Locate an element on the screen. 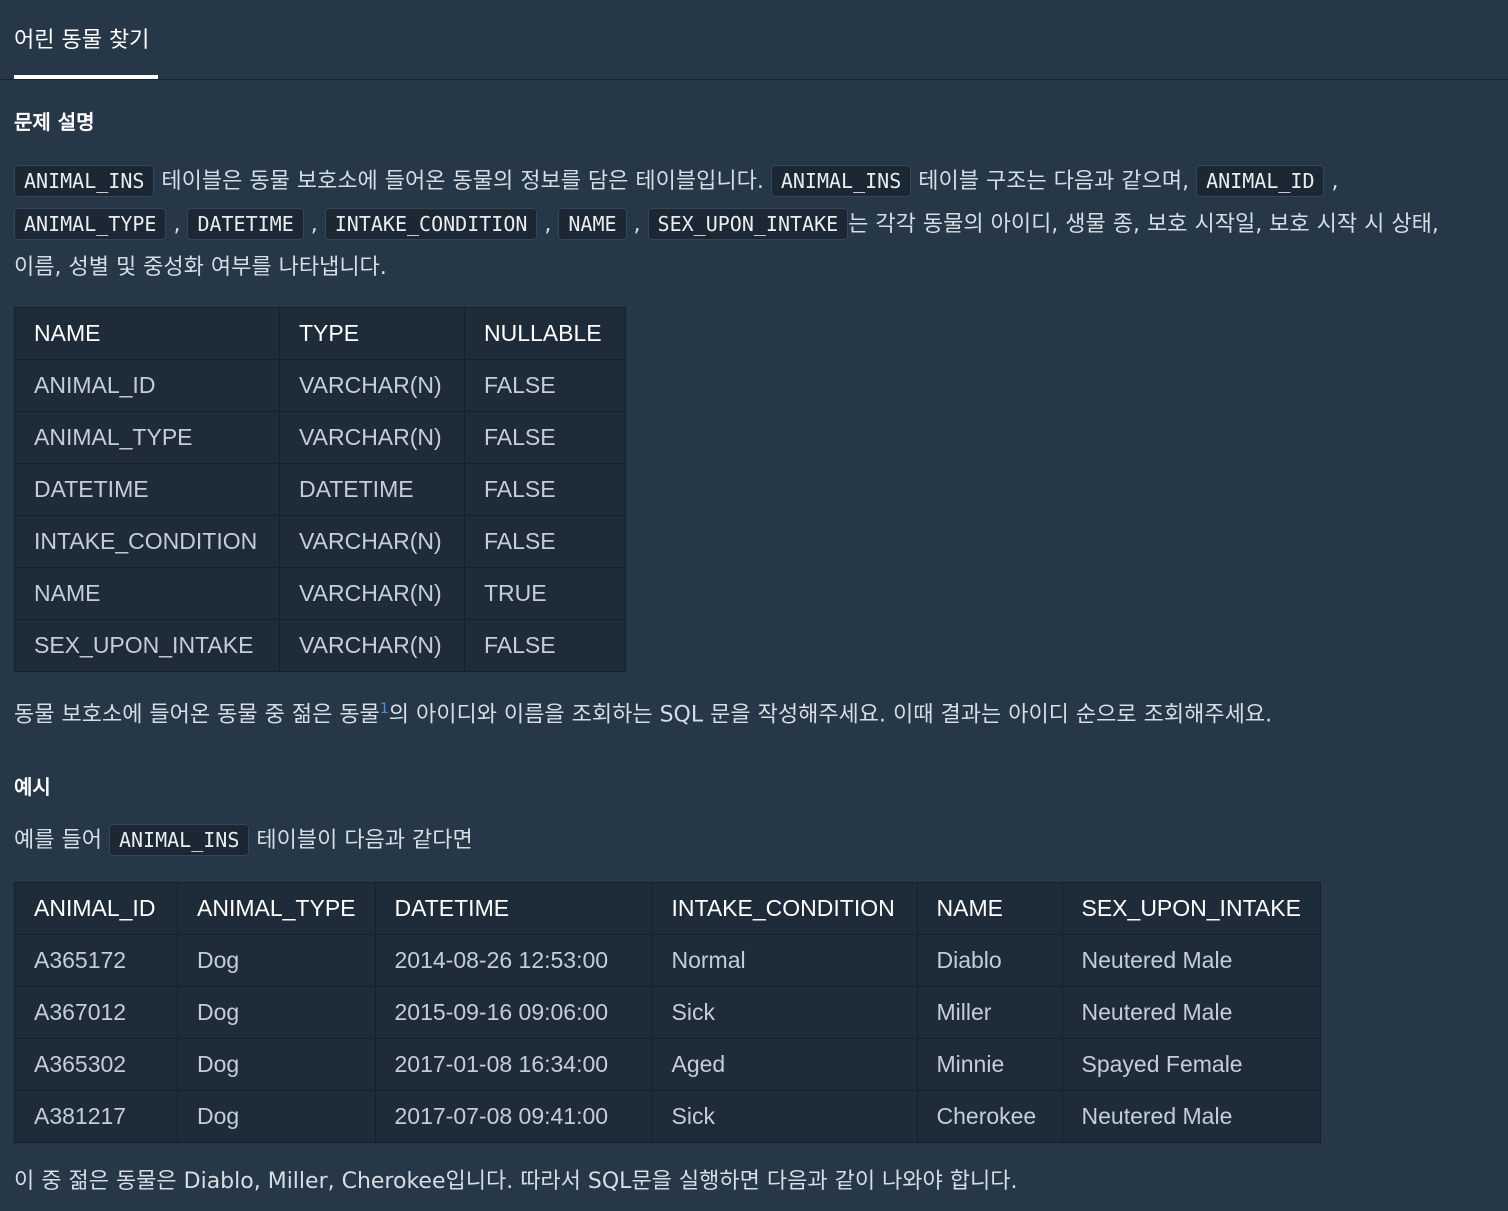 This screenshot has height=1211, width=1508. table-header-cell: ANIMAL_TYPE is located at coordinates (276, 908).